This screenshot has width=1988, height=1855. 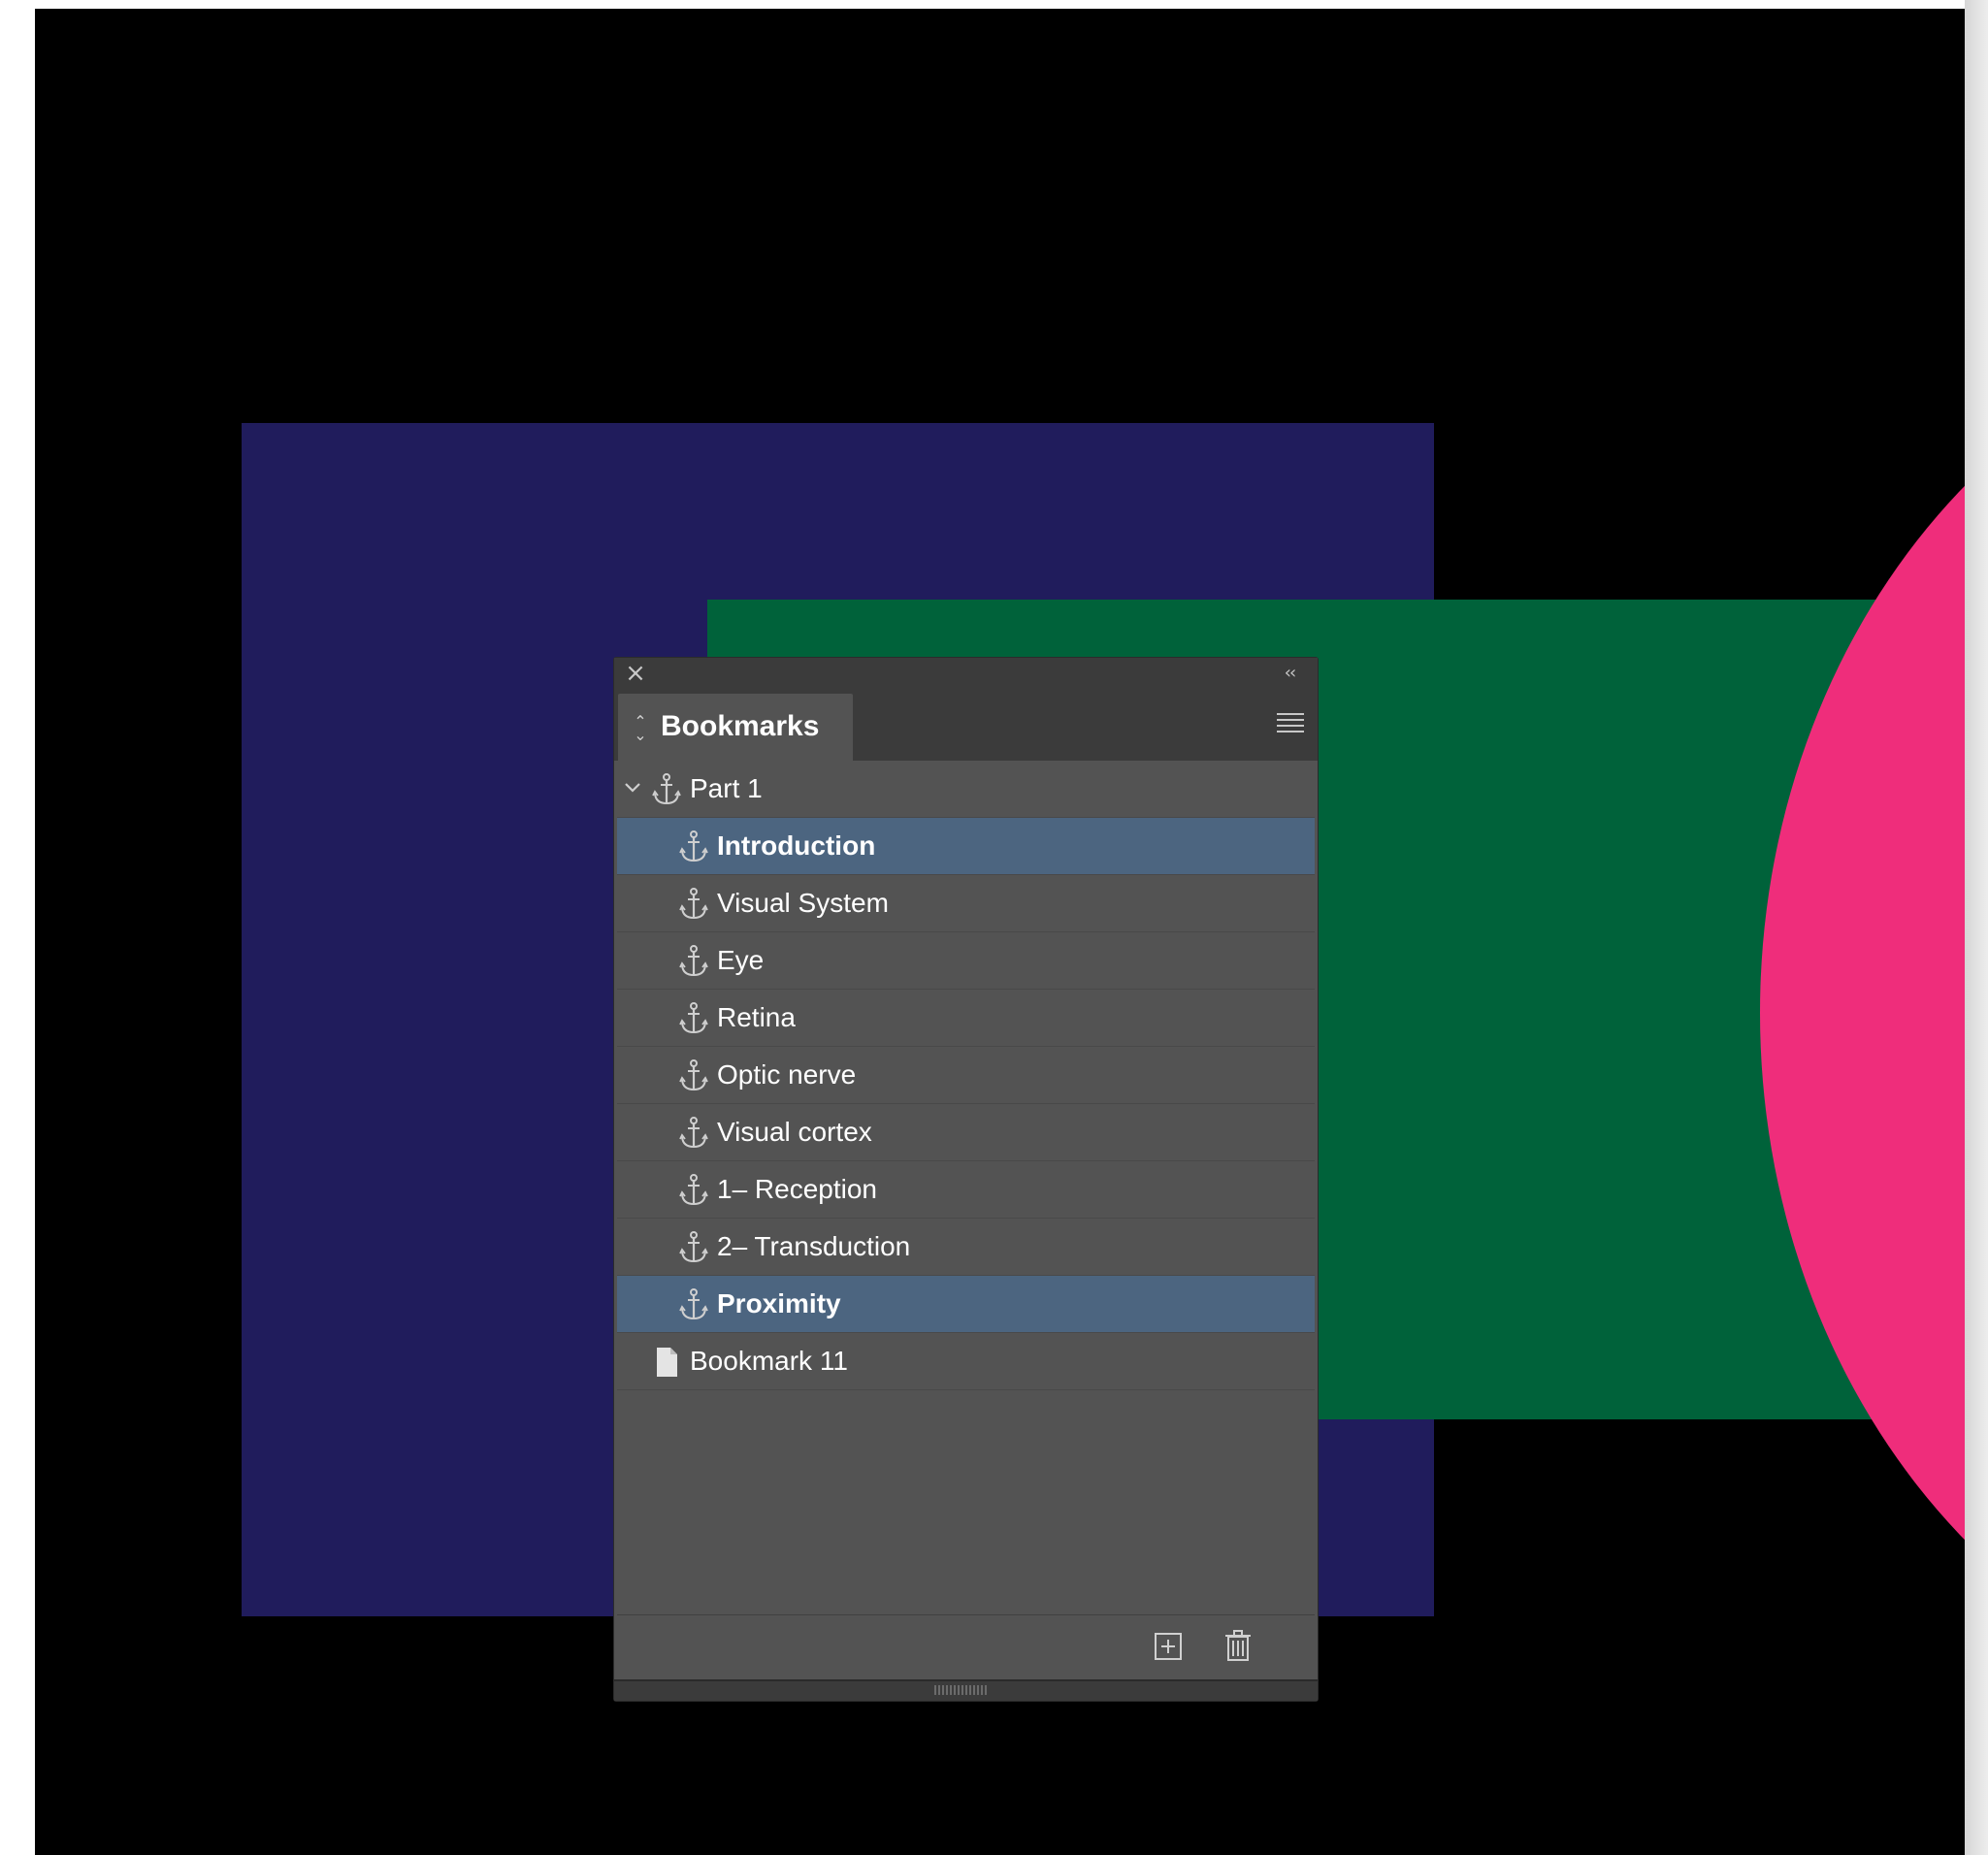 What do you see at coordinates (632, 787) in the screenshot?
I see `chevron-down-icon` at bounding box center [632, 787].